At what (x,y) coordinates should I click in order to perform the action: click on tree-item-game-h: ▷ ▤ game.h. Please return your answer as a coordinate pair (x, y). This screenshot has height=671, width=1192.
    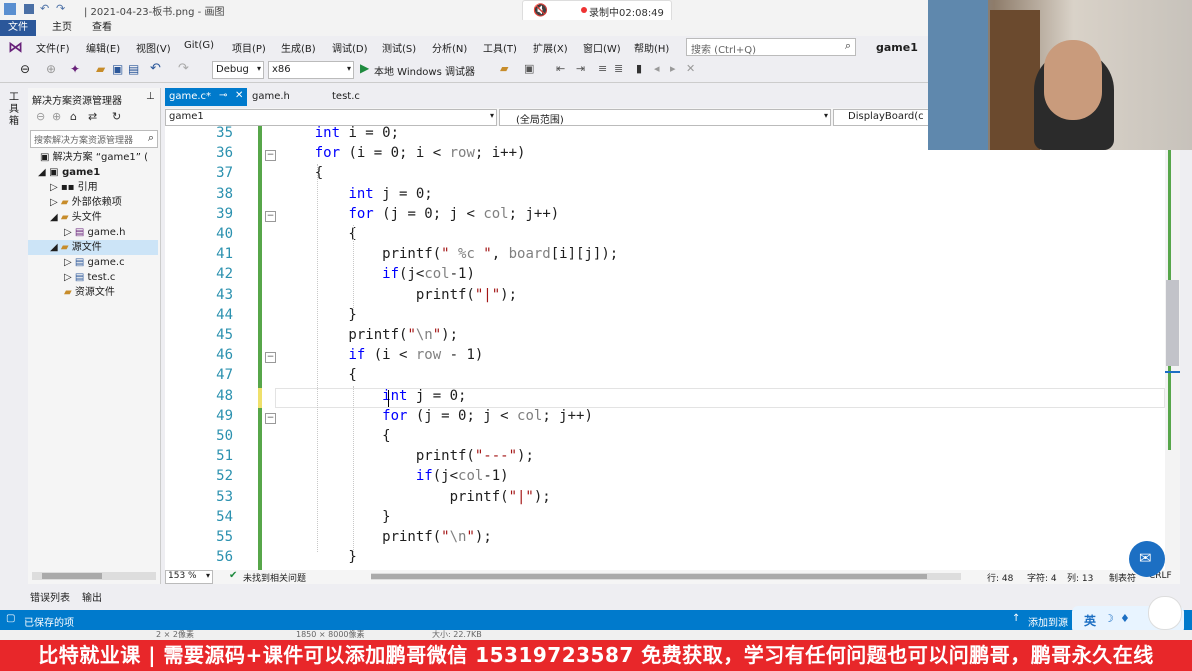
    Looking at the image, I should click on (93, 232).